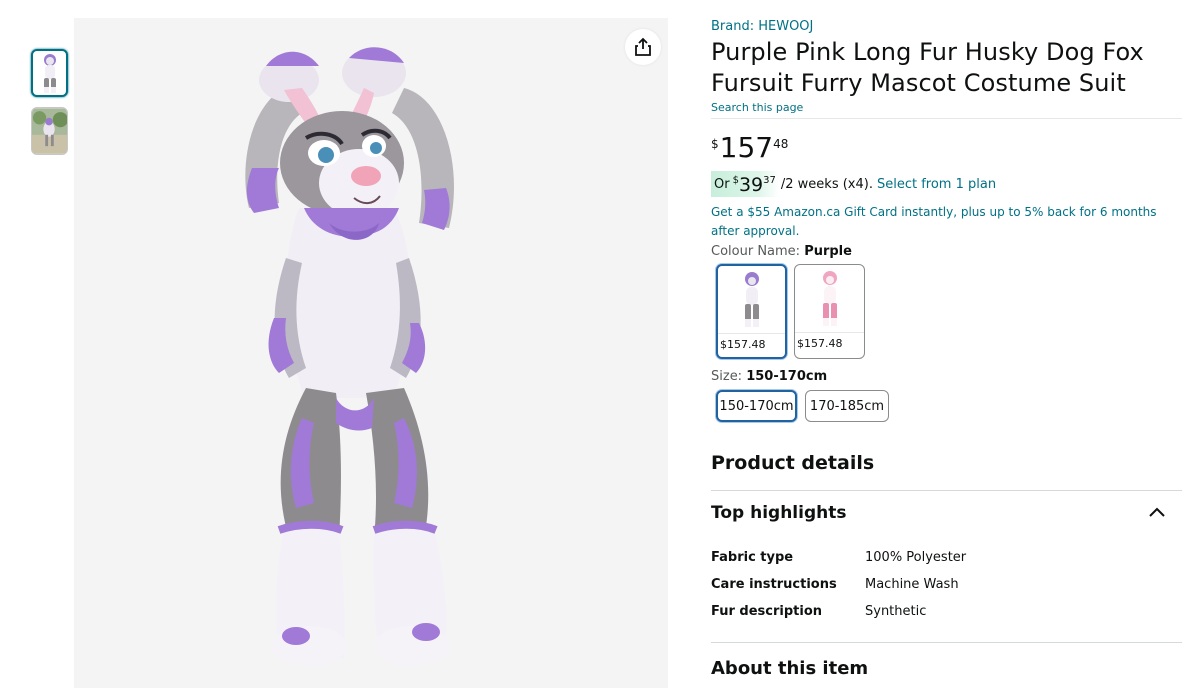  What do you see at coordinates (793, 463) in the screenshot?
I see `product-details-heading: Product details` at bounding box center [793, 463].